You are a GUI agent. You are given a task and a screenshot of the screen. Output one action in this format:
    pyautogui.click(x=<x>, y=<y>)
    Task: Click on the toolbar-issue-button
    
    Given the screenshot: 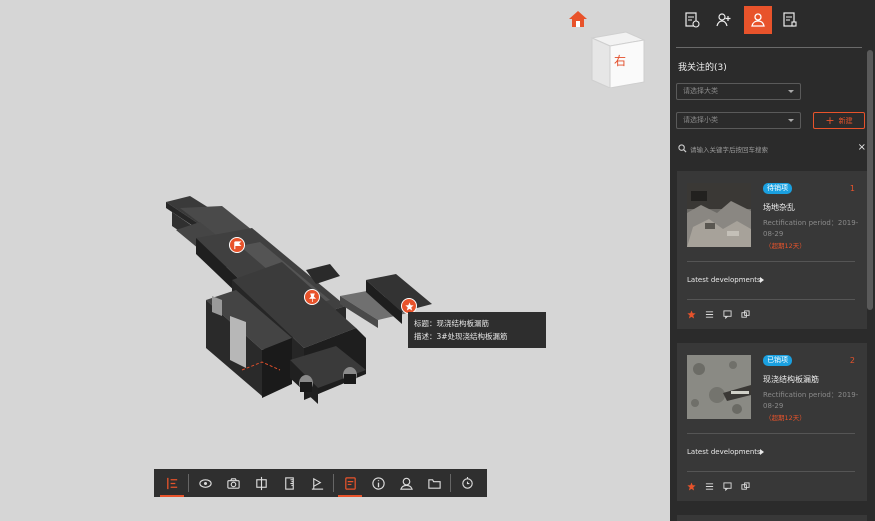 What is the action you would take?
    pyautogui.click(x=350, y=483)
    